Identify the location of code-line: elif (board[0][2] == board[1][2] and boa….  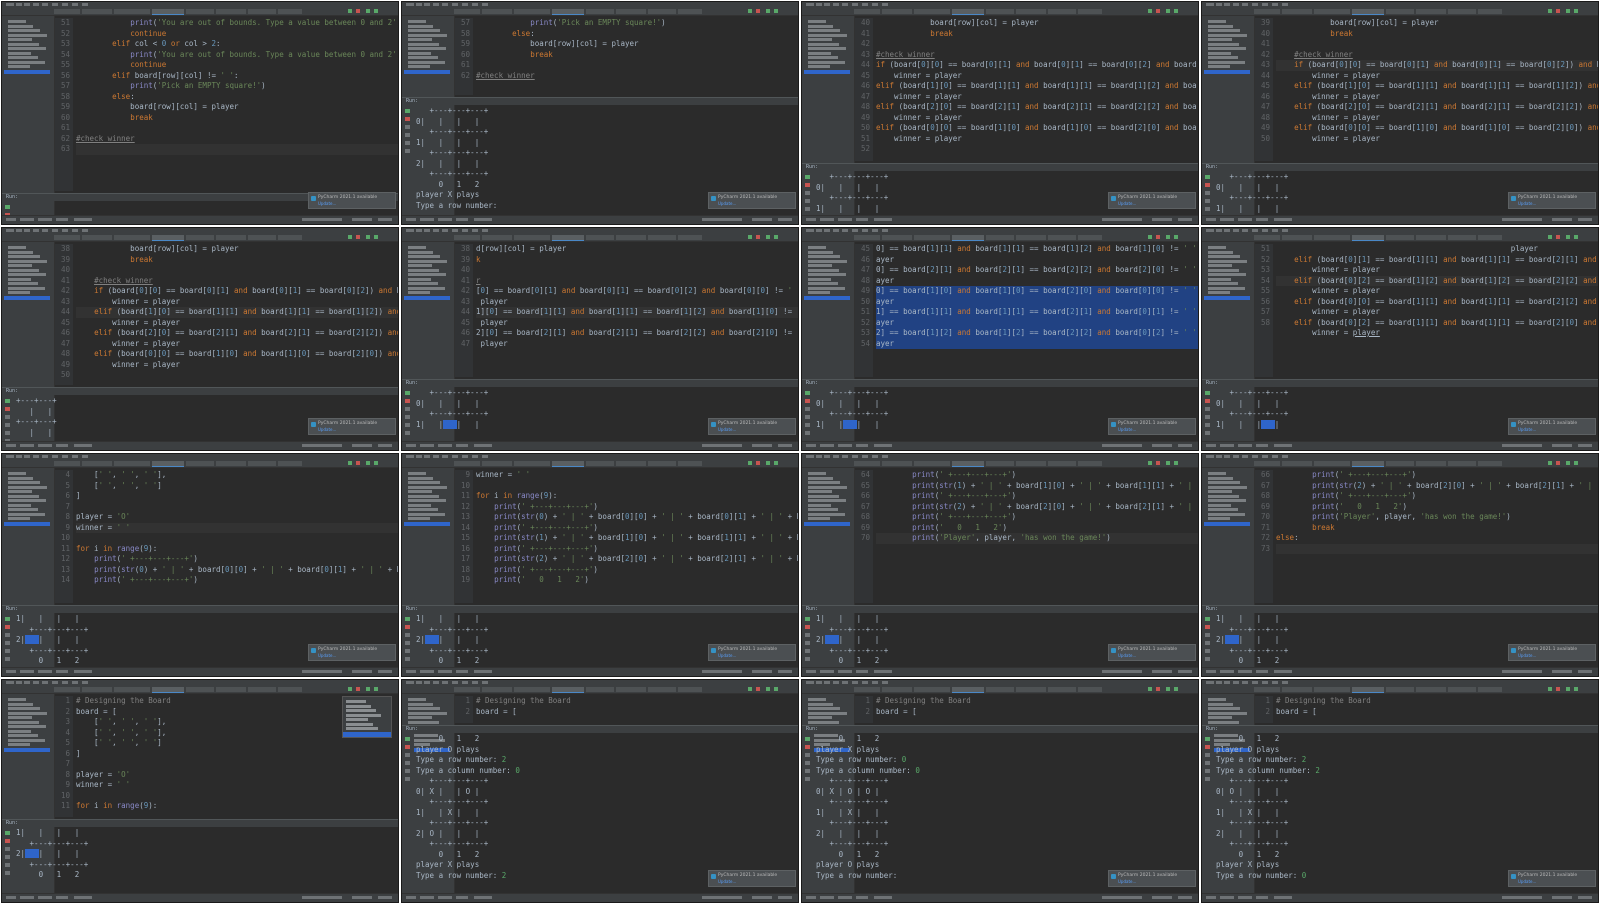
(1437, 280).